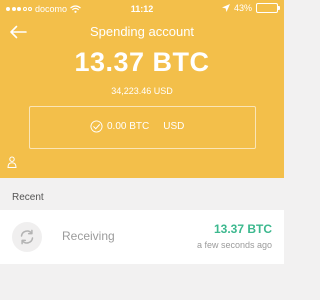 The height and width of the screenshot is (300, 320). What do you see at coordinates (225, 8) in the screenshot?
I see `location-arrow-icon` at bounding box center [225, 8].